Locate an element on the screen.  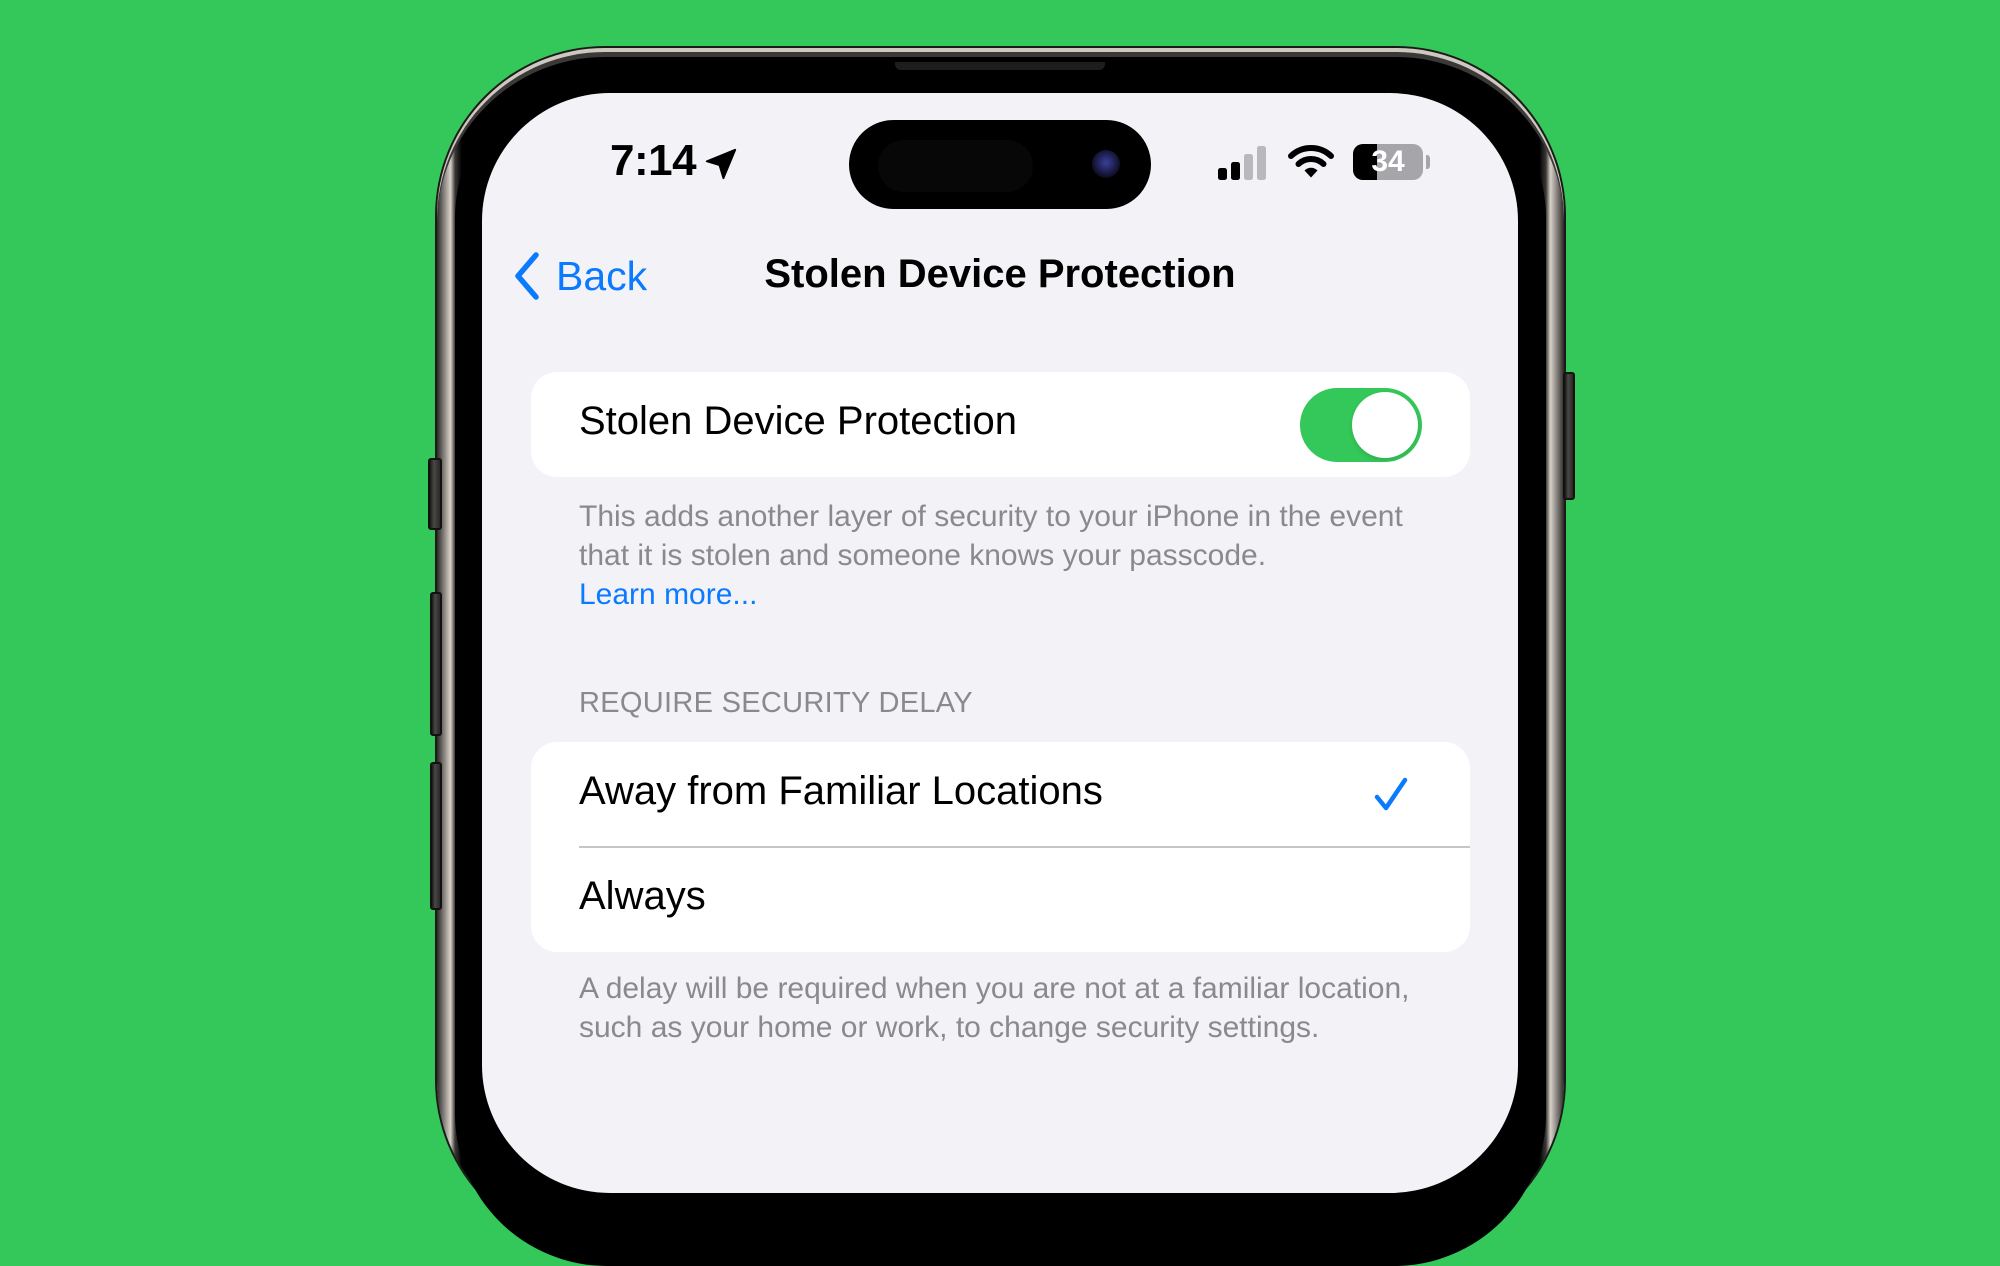
chevron-left-icon is located at coordinates (527, 276).